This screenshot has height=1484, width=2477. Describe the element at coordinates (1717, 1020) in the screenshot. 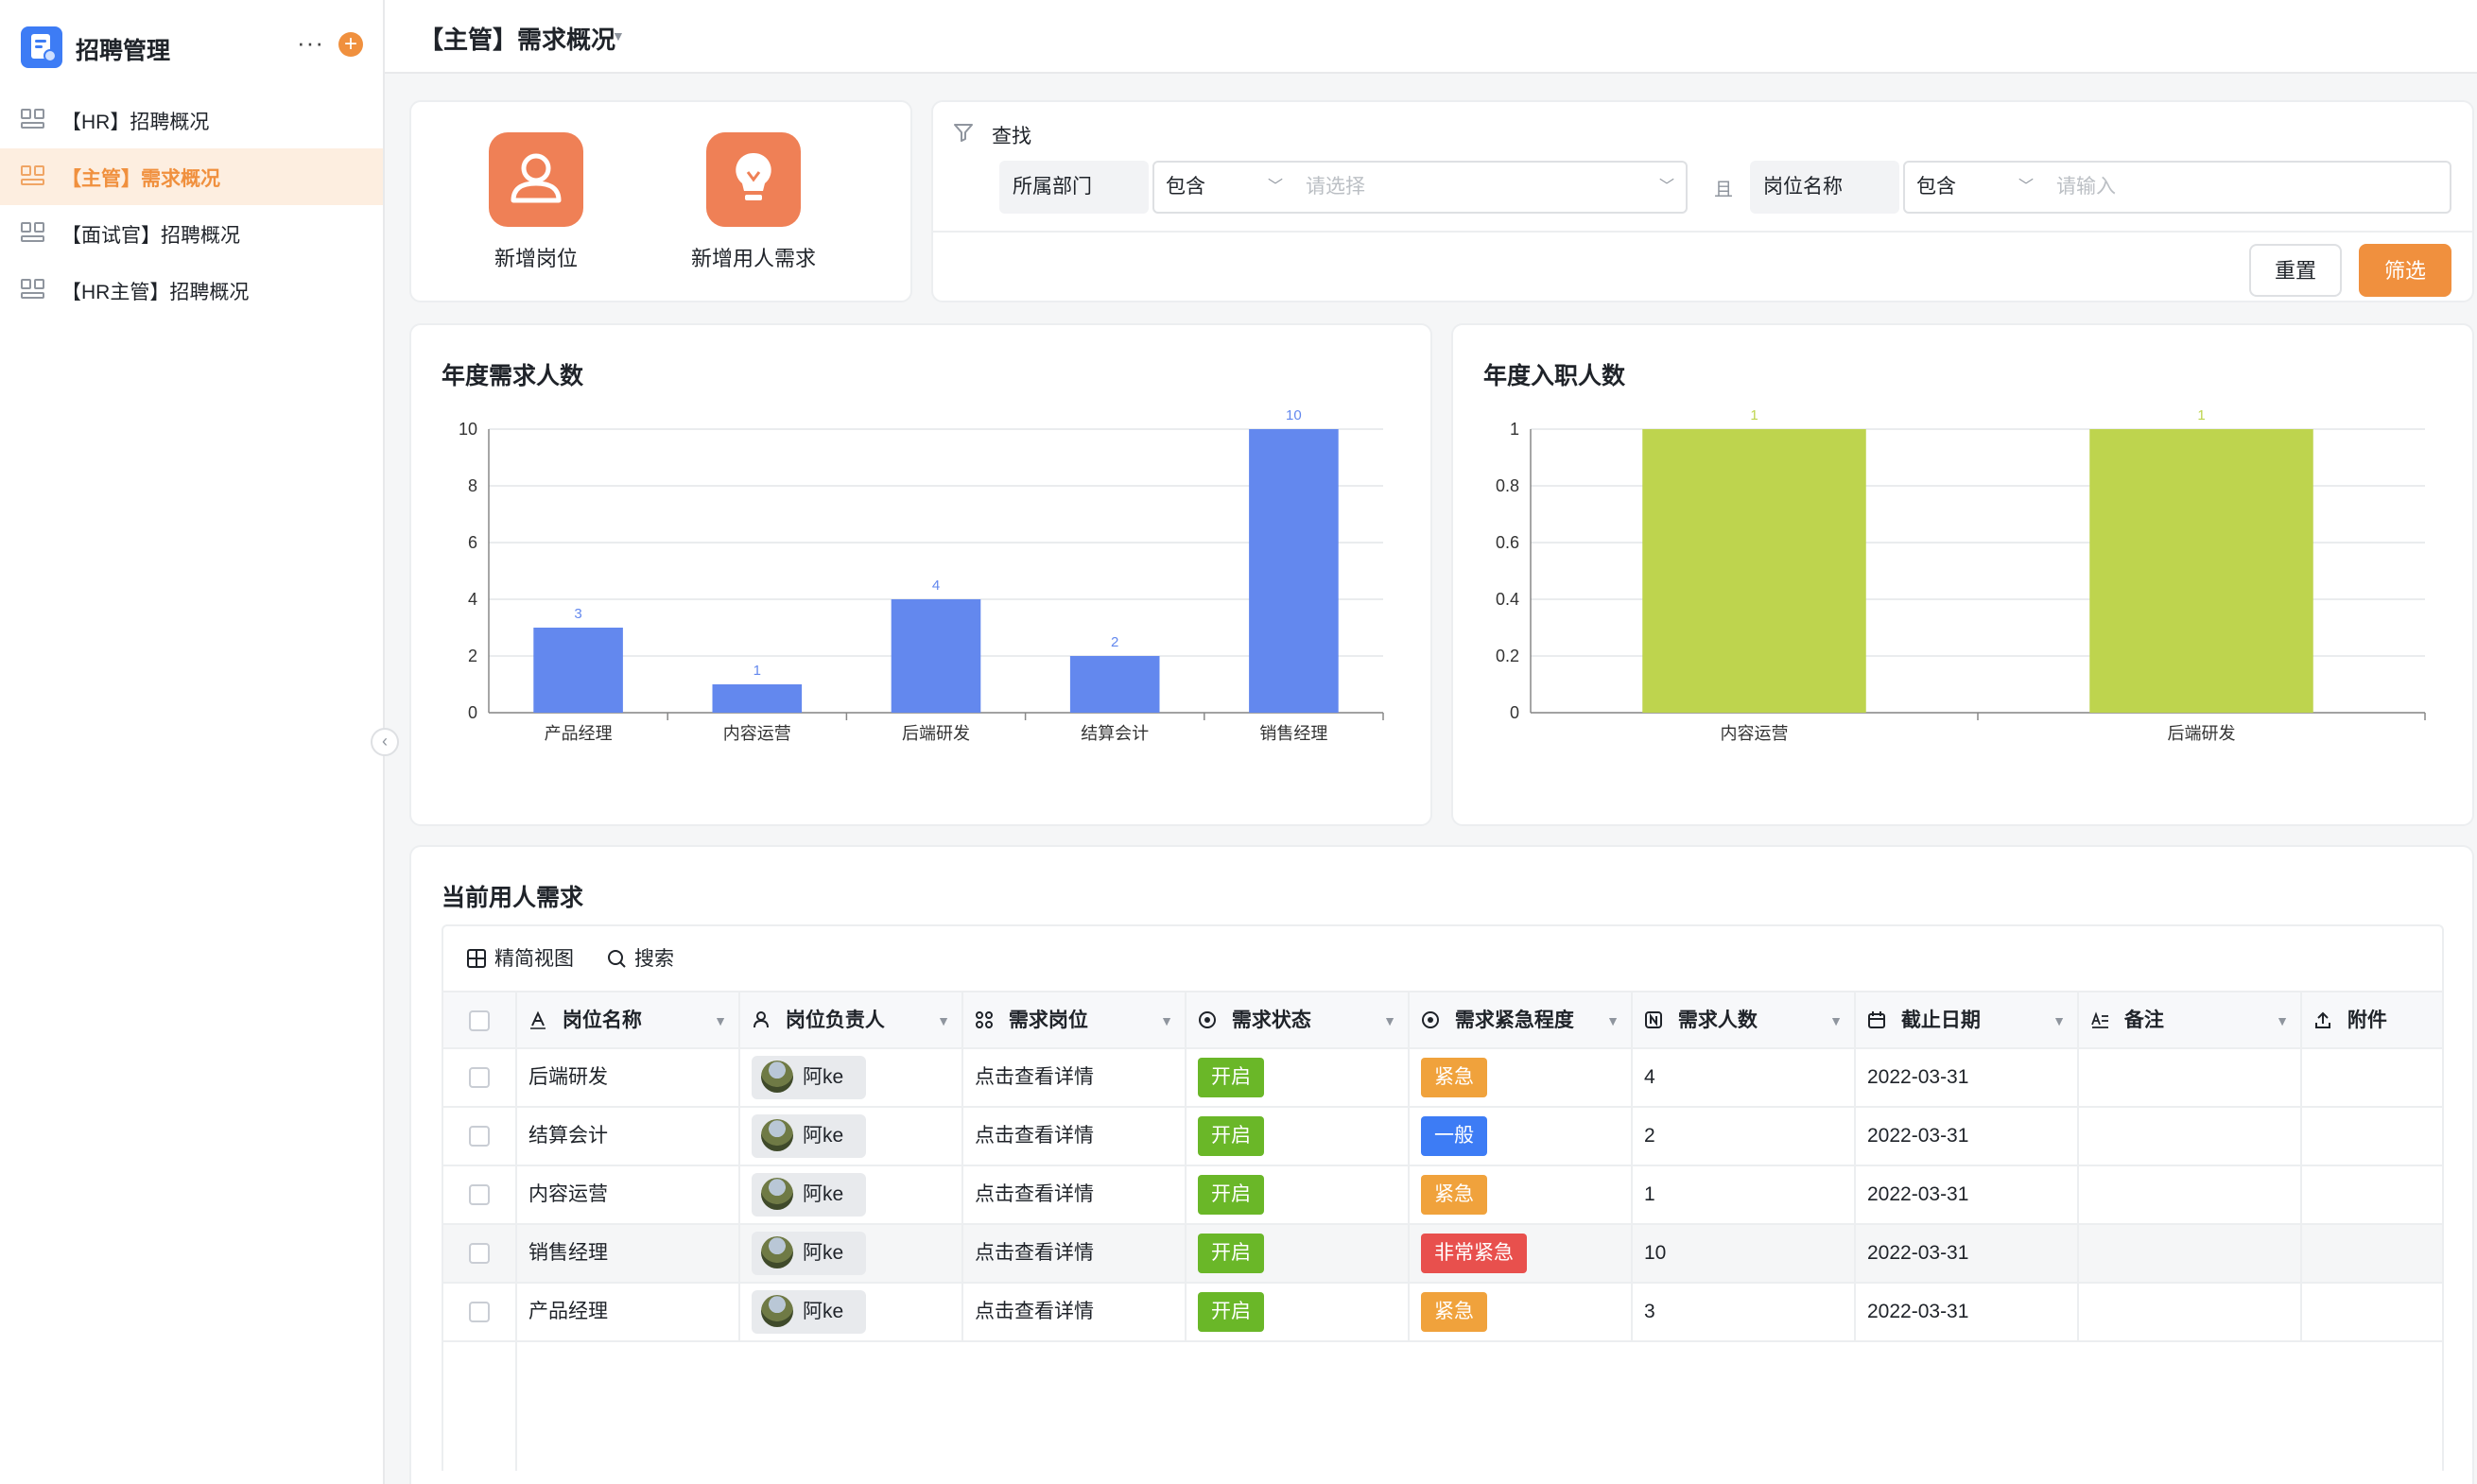

I see `column-label: 需求人数` at that location.